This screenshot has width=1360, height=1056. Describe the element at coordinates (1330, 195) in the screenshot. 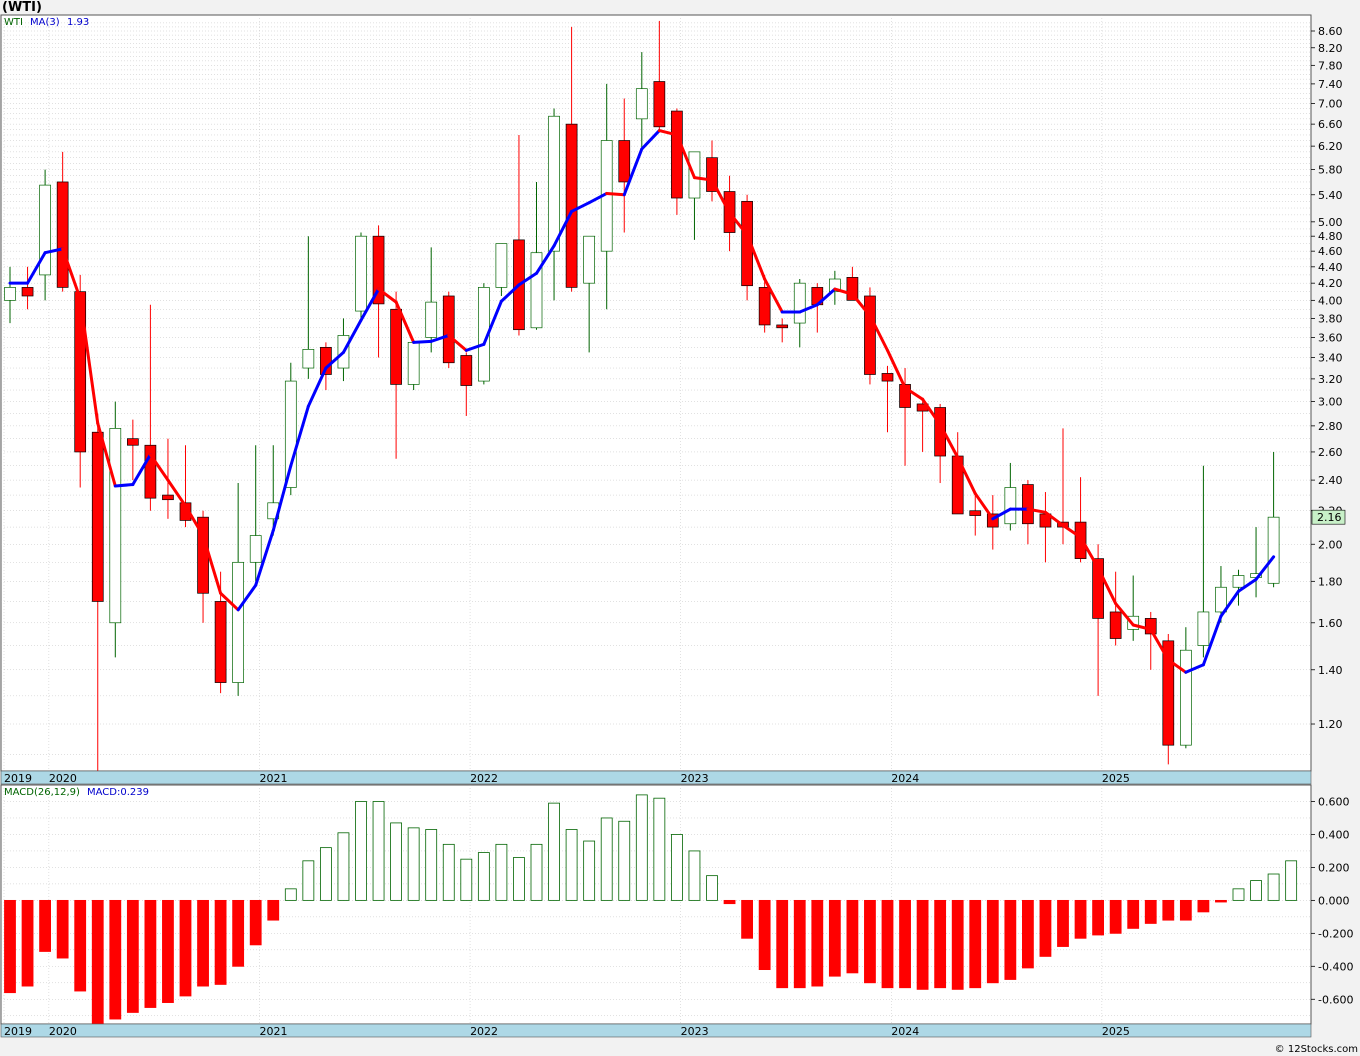

I see `price-y-tick-label: 5.40` at that location.